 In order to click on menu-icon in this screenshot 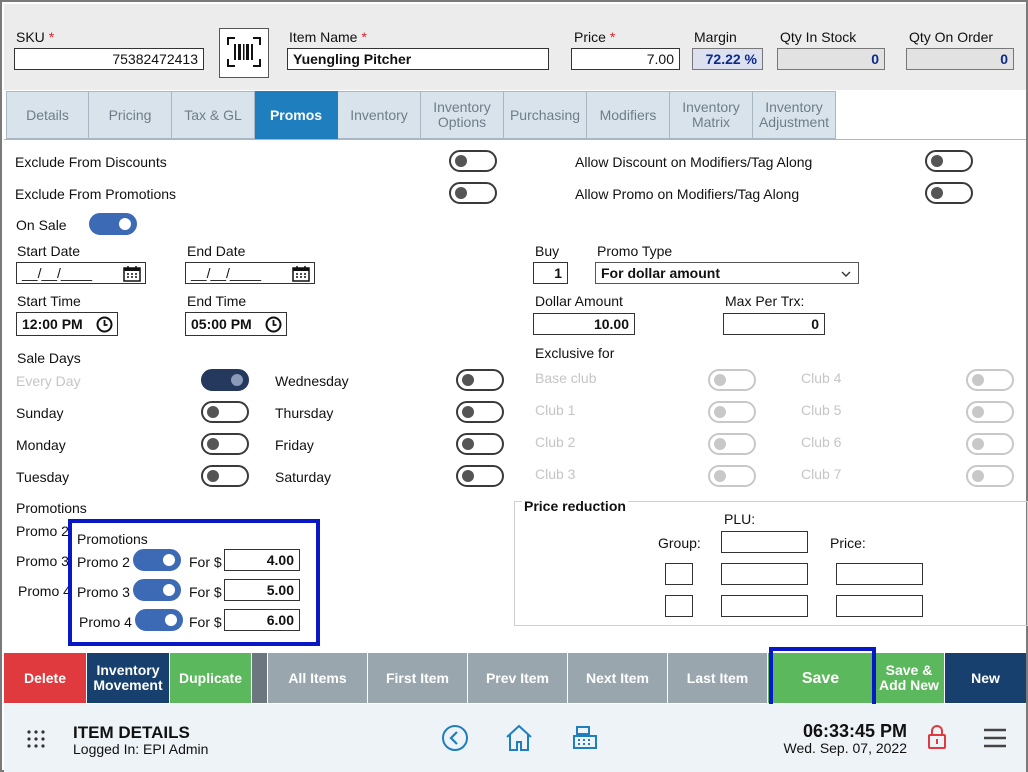, I will do `click(995, 739)`.